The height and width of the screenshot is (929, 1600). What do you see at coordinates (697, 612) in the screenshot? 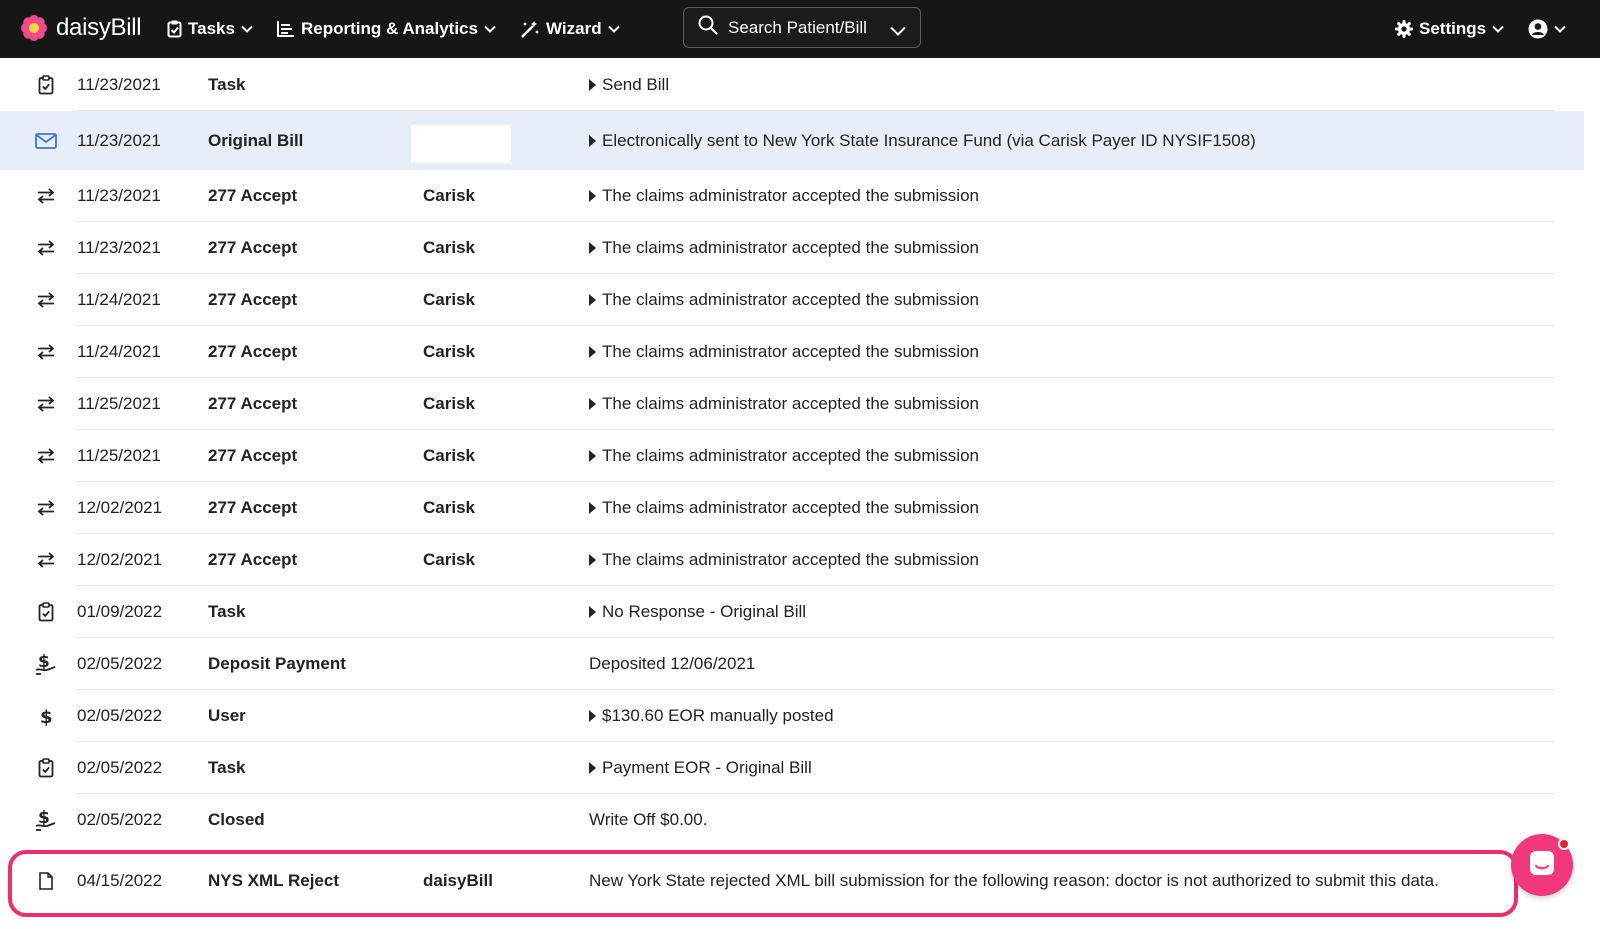
I see `event-description: No Response - Original Bill` at bounding box center [697, 612].